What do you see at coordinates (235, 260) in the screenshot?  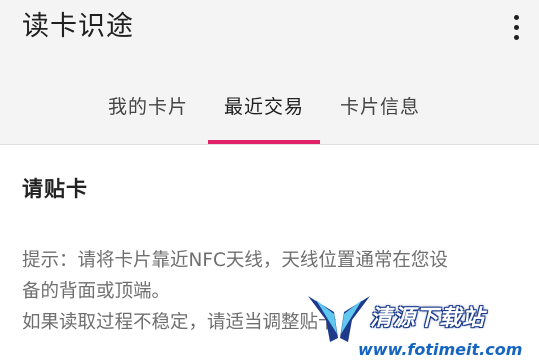 I see `hint-line: 提示：请将卡片靠近NFC天线，天线位置通常在您设` at bounding box center [235, 260].